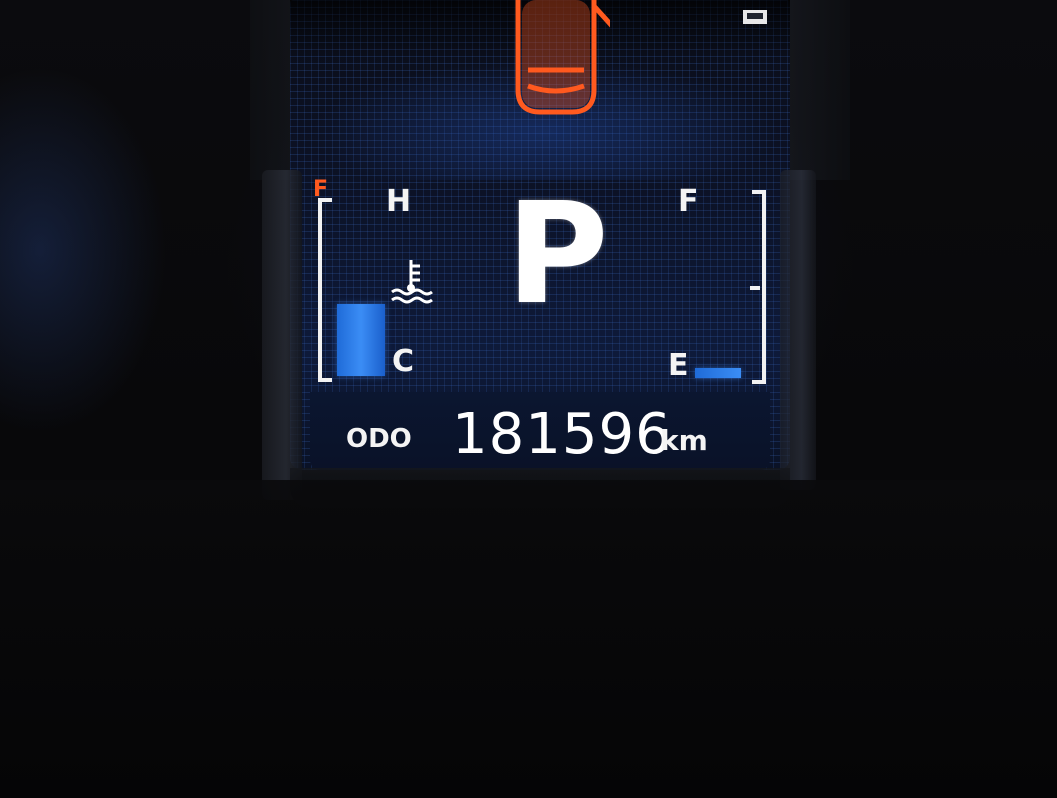  I want to click on odometer-value: 181596, so click(562, 434).